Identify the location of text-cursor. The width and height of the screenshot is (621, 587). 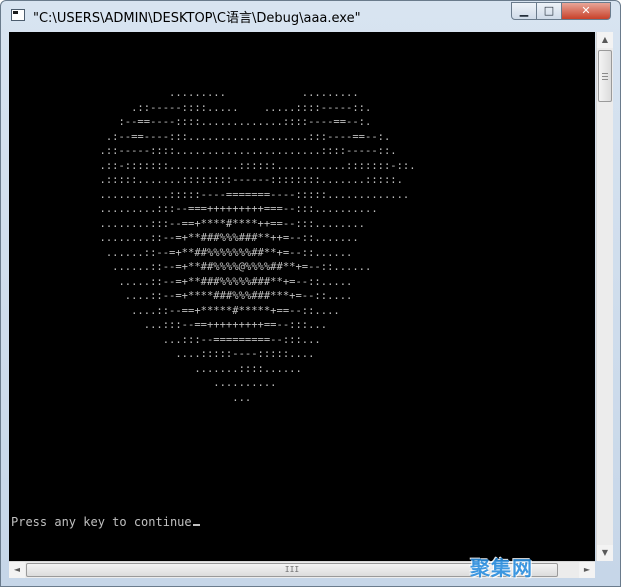
(196, 525).